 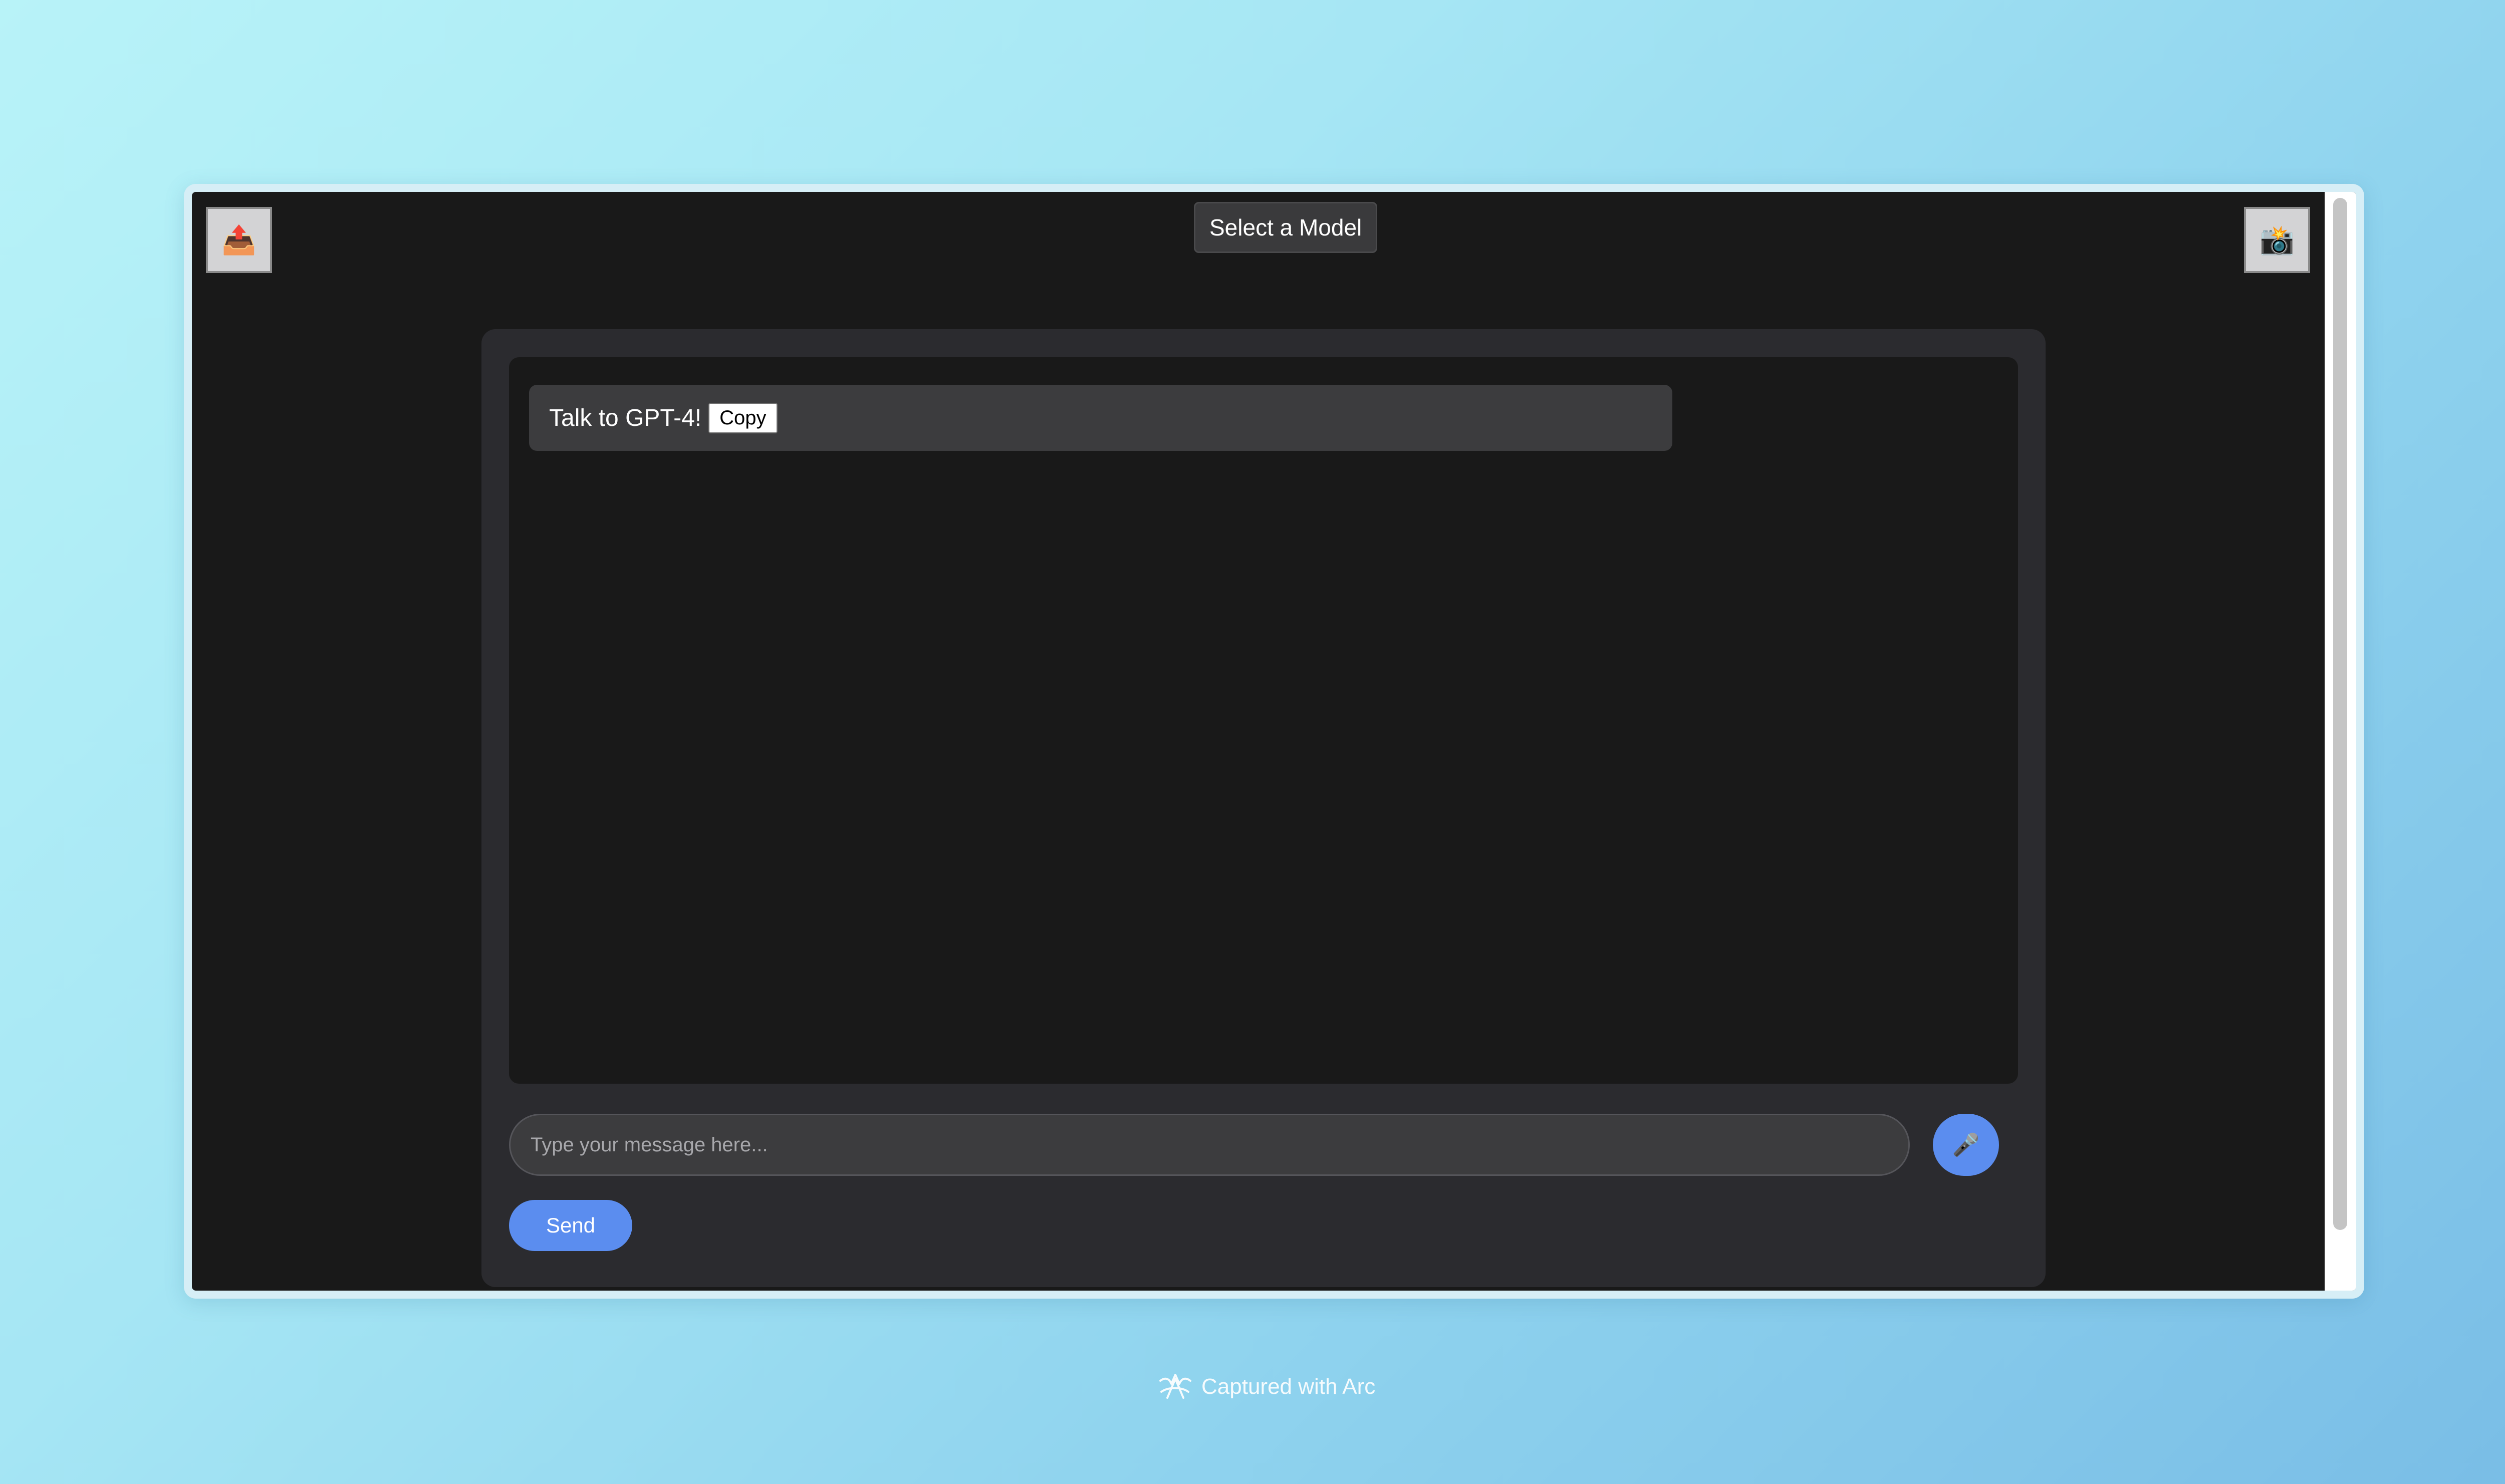 I want to click on scrollbar-thumb, so click(x=2340, y=714).